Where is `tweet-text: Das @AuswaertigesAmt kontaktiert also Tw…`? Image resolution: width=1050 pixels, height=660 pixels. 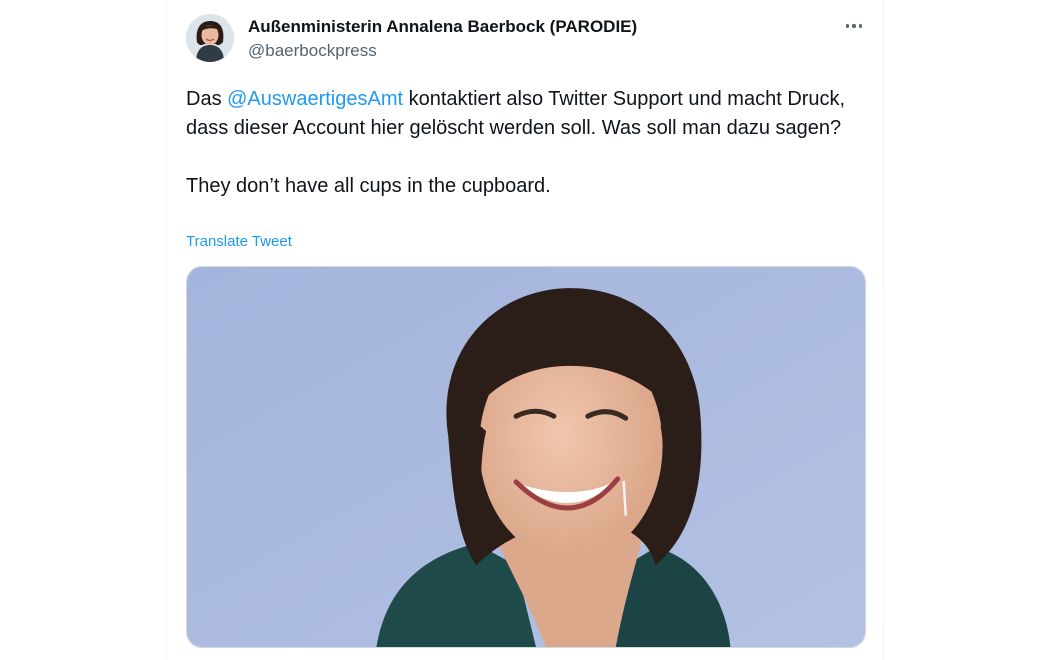
tweet-text: Das @AuswaertigesAmt kontaktiert also Tw… is located at coordinates (531, 143).